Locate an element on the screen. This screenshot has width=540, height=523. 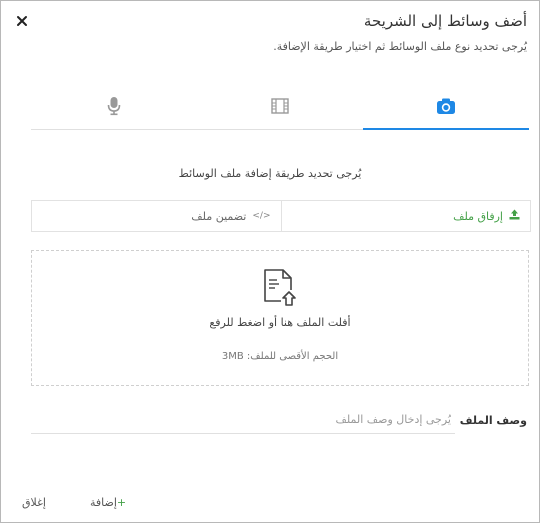
embed-file-button: </> تضمين ملف is located at coordinates (156, 216).